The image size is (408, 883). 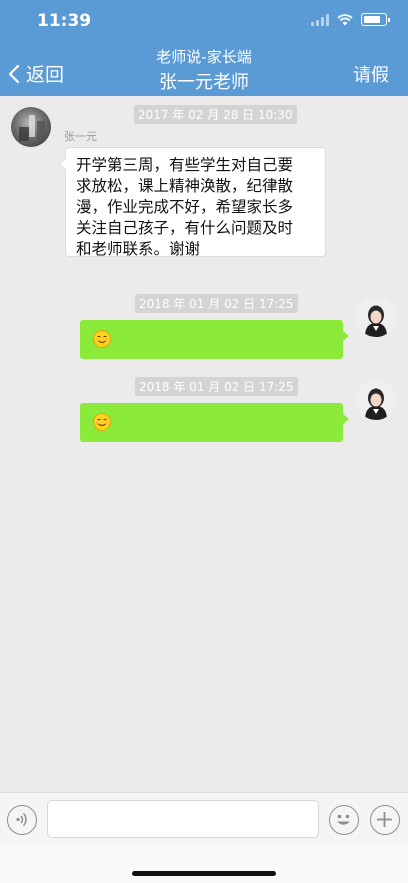 I want to click on battery-tip, so click(x=389, y=19).